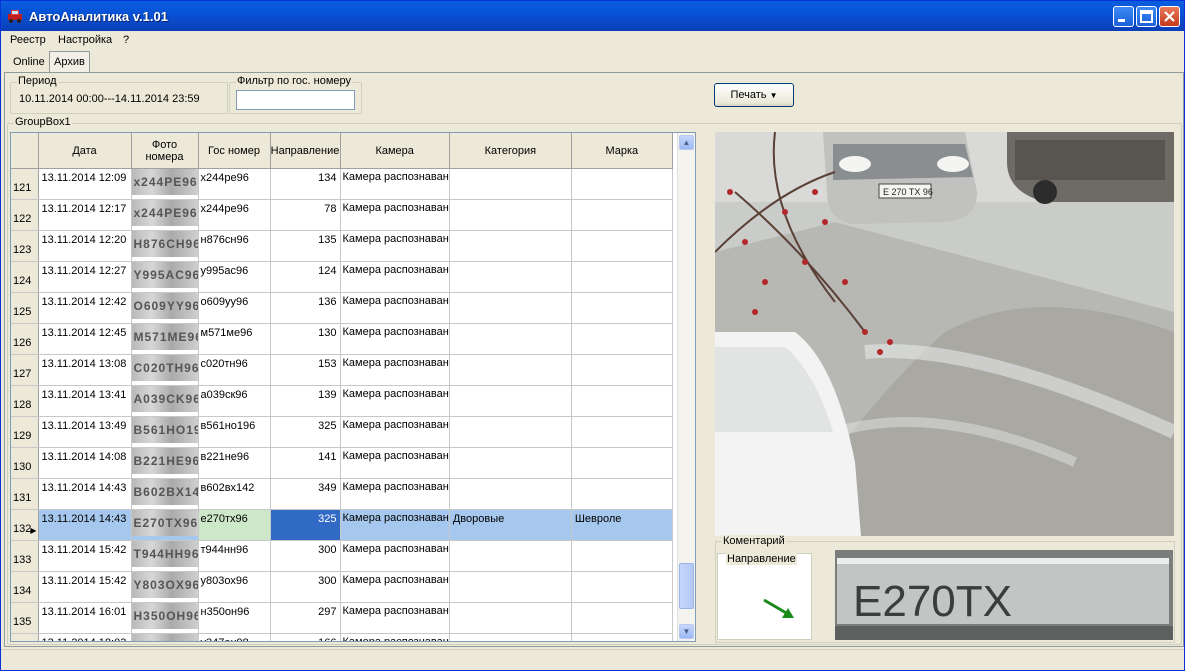 Image resolution: width=1185 pixels, height=671 pixels. What do you see at coordinates (165, 525) in the screenshot?
I see `plate-photo-cell: E270TX96` at bounding box center [165, 525].